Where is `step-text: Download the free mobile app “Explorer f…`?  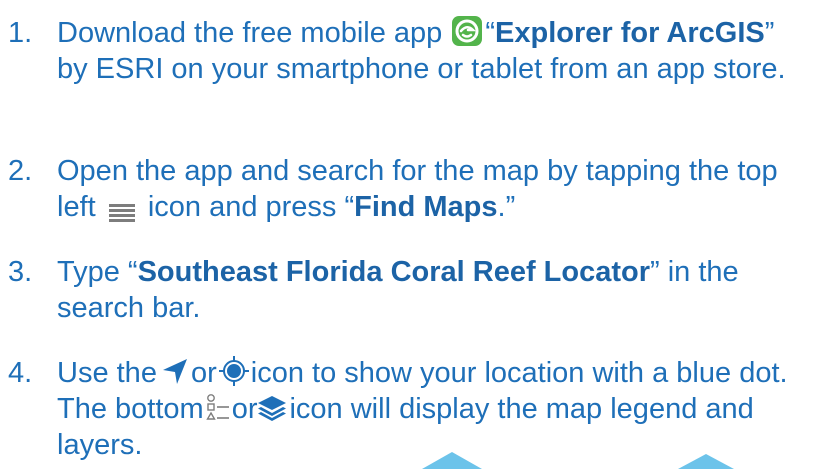
step-text: Download the free mobile app “Explorer f… is located at coordinates (432, 51).